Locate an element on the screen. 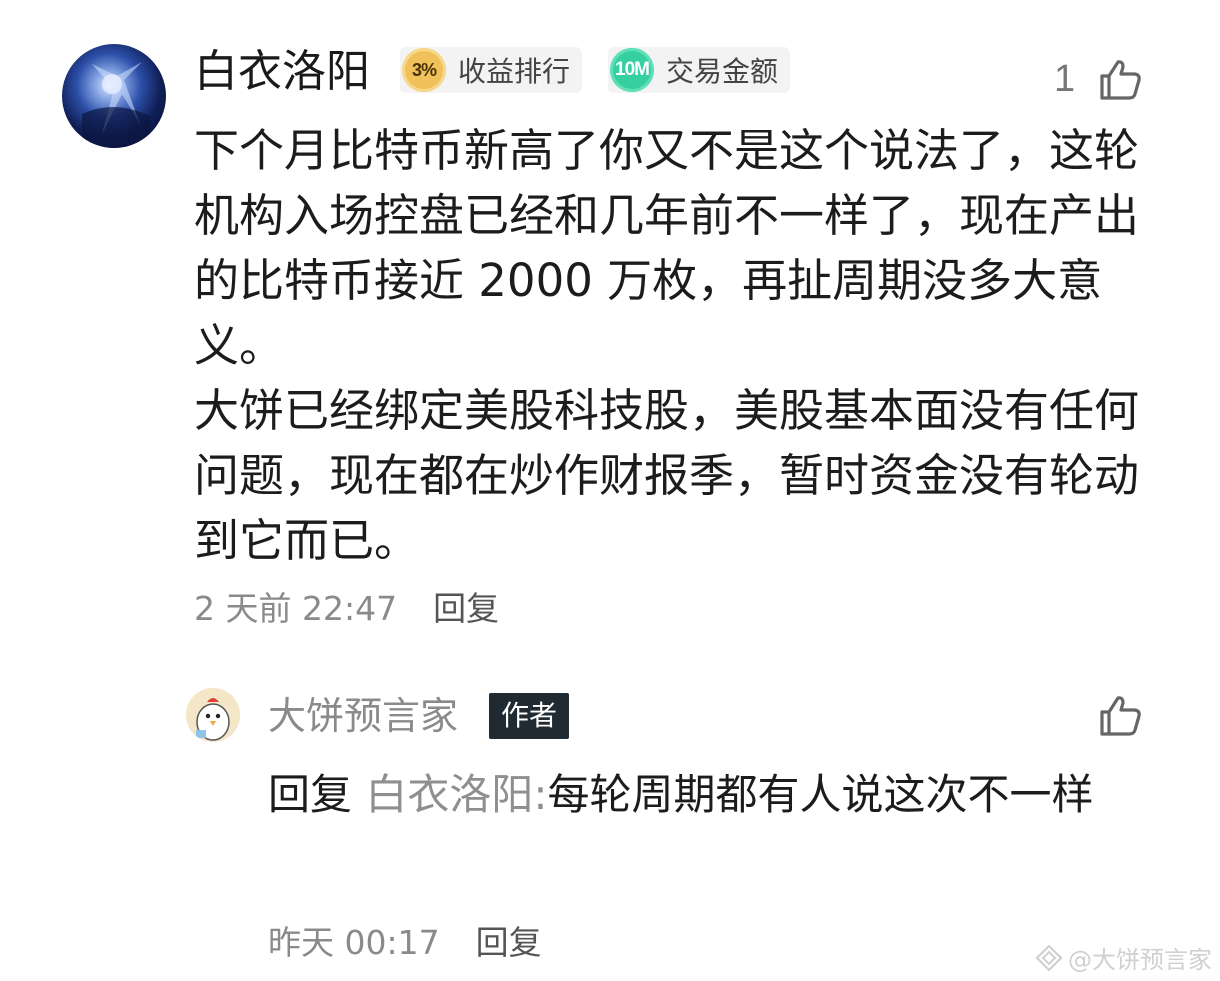 Image resolution: width=1220 pixels, height=981 pixels. trade-amount-badge-icon: 10M is located at coordinates (632, 70).